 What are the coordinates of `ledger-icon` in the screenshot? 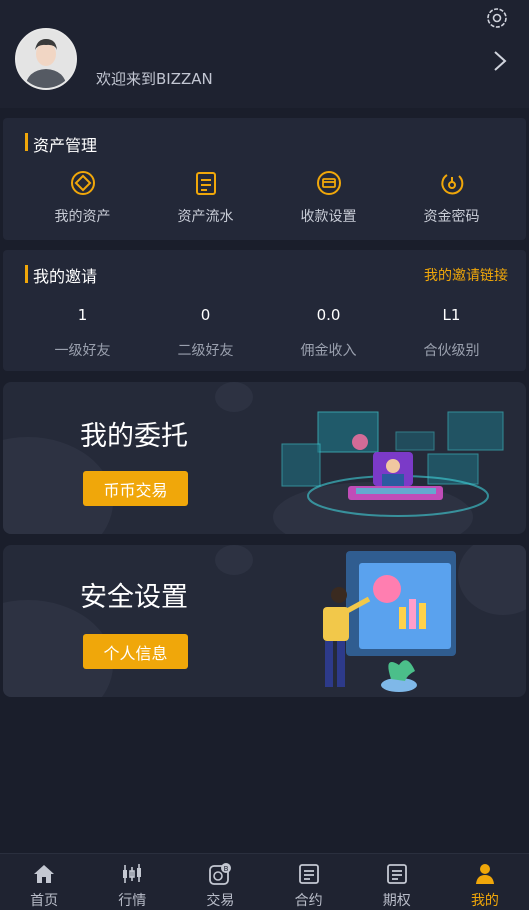 It's located at (205, 183).